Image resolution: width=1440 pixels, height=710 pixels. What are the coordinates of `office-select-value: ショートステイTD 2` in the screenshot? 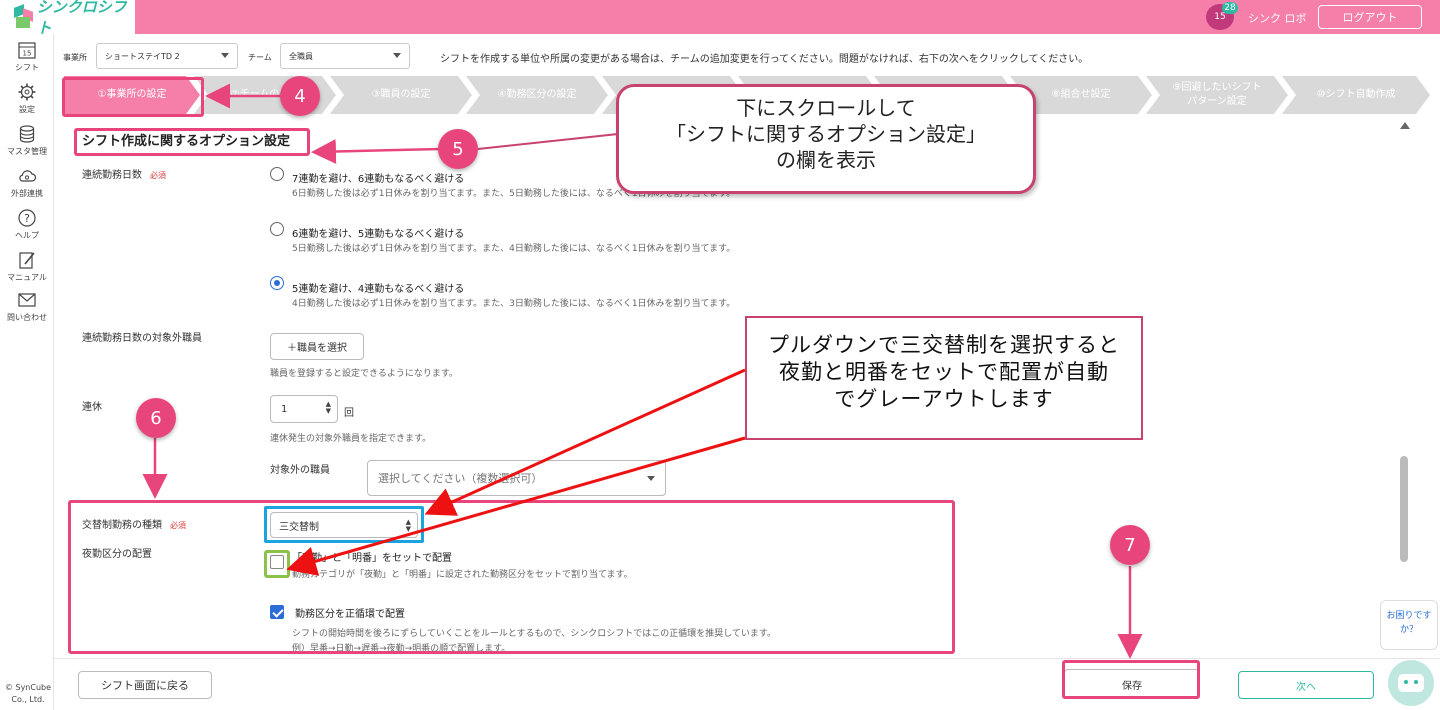 It's located at (142, 56).